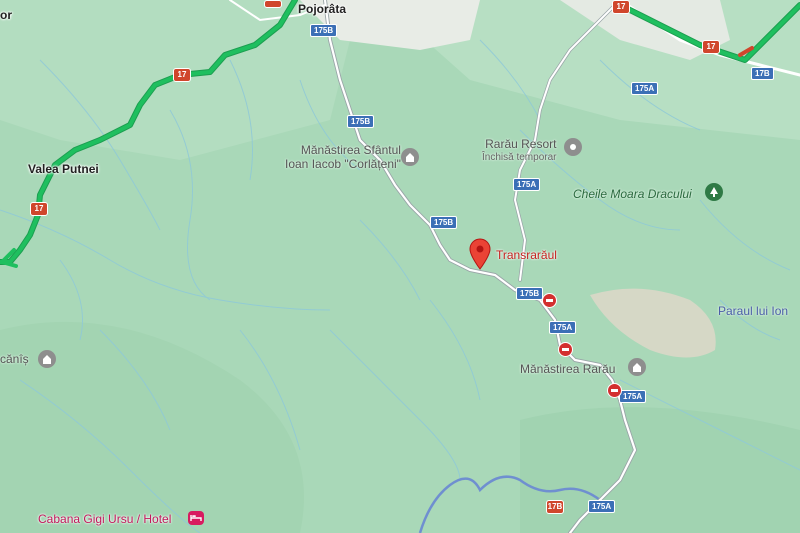 The height and width of the screenshot is (533, 800). I want to click on place-label-pojorata: Pojorâta, so click(322, 9).